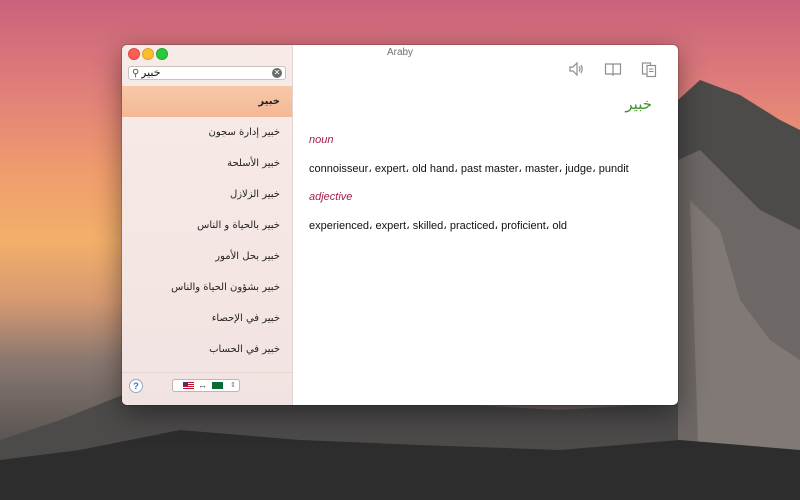  What do you see at coordinates (613, 69) in the screenshot?
I see `book-icon` at bounding box center [613, 69].